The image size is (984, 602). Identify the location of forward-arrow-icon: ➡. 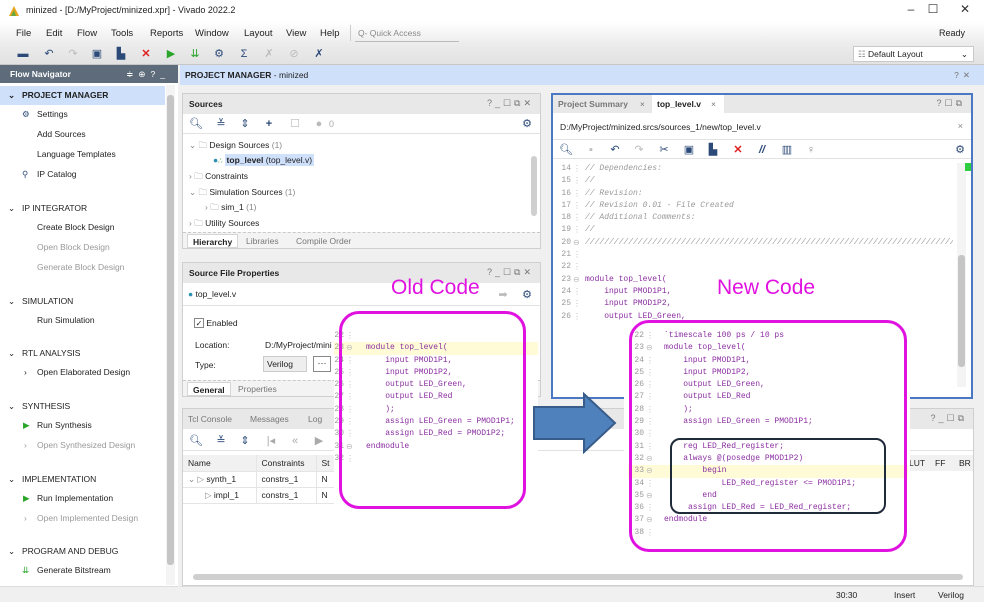
(503, 295).